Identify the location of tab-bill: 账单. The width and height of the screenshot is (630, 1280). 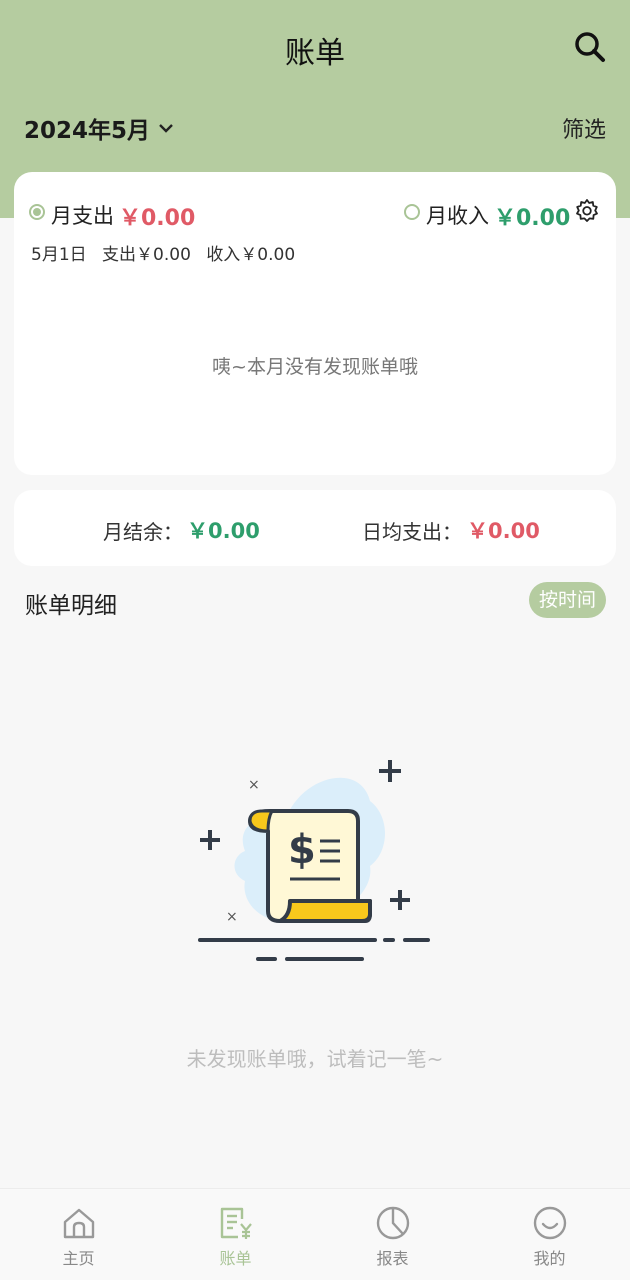
(235, 1234).